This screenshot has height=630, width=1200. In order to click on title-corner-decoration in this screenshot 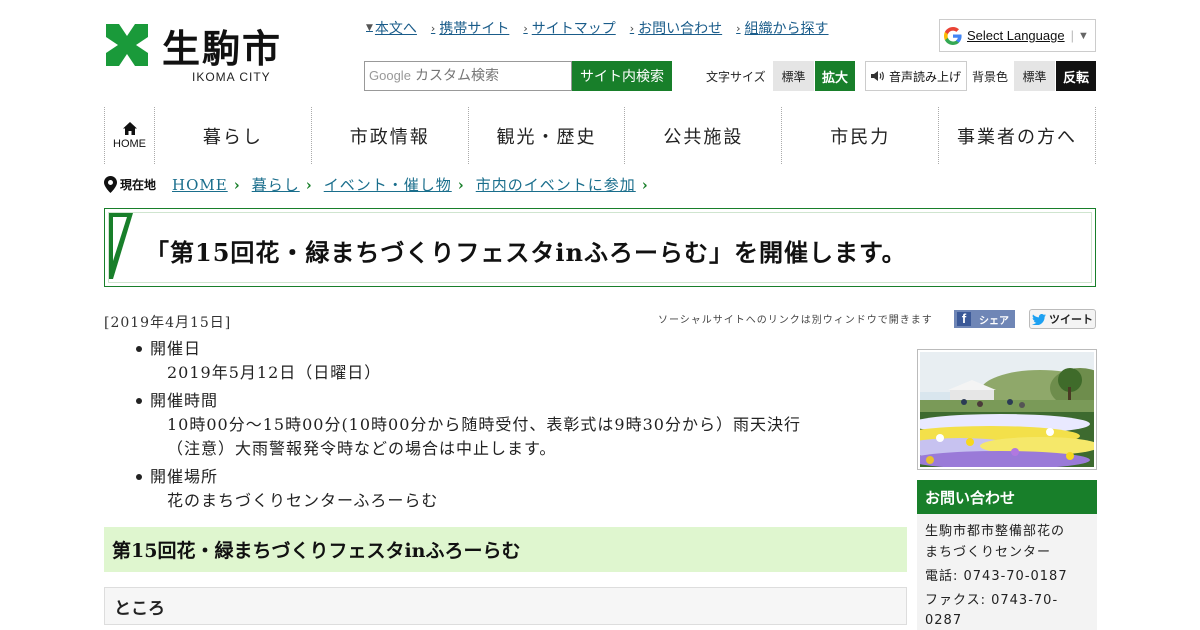, I will do `click(121, 246)`.